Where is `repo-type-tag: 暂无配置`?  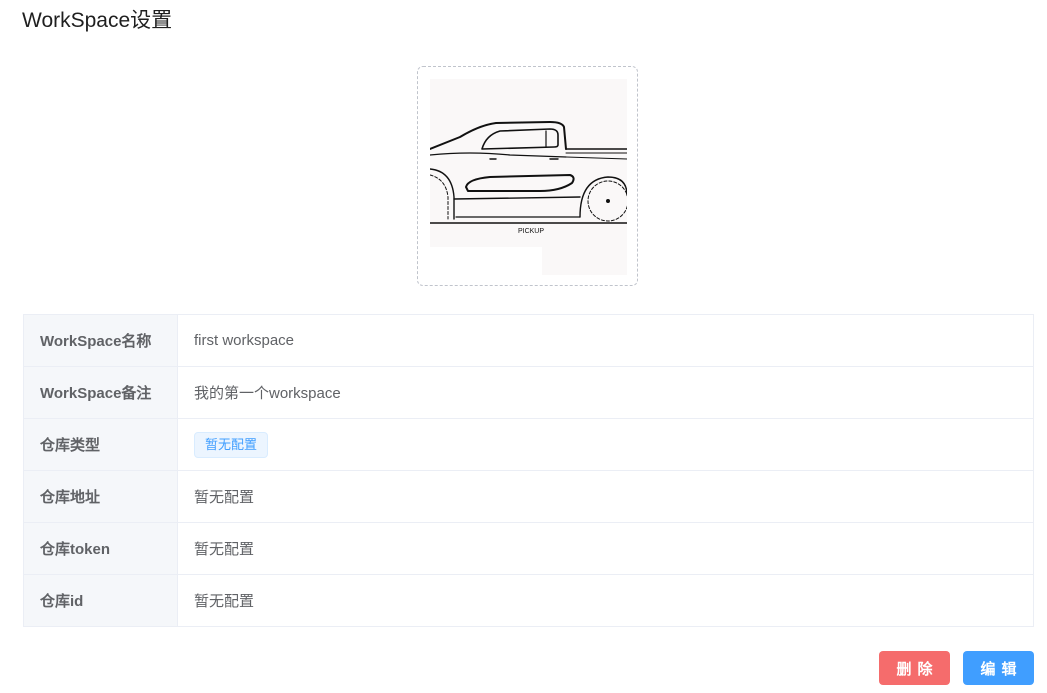 repo-type-tag: 暂无配置 is located at coordinates (231, 444).